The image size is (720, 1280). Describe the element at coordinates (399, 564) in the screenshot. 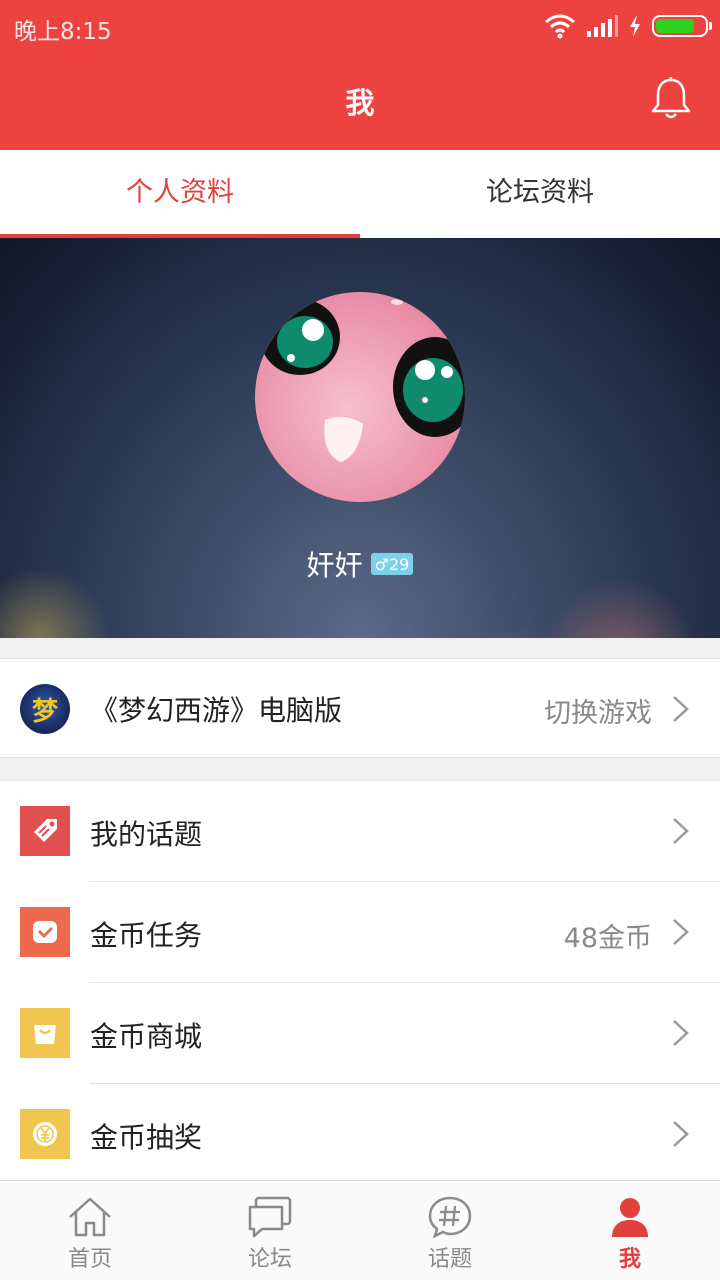

I see `user-level: 29` at that location.